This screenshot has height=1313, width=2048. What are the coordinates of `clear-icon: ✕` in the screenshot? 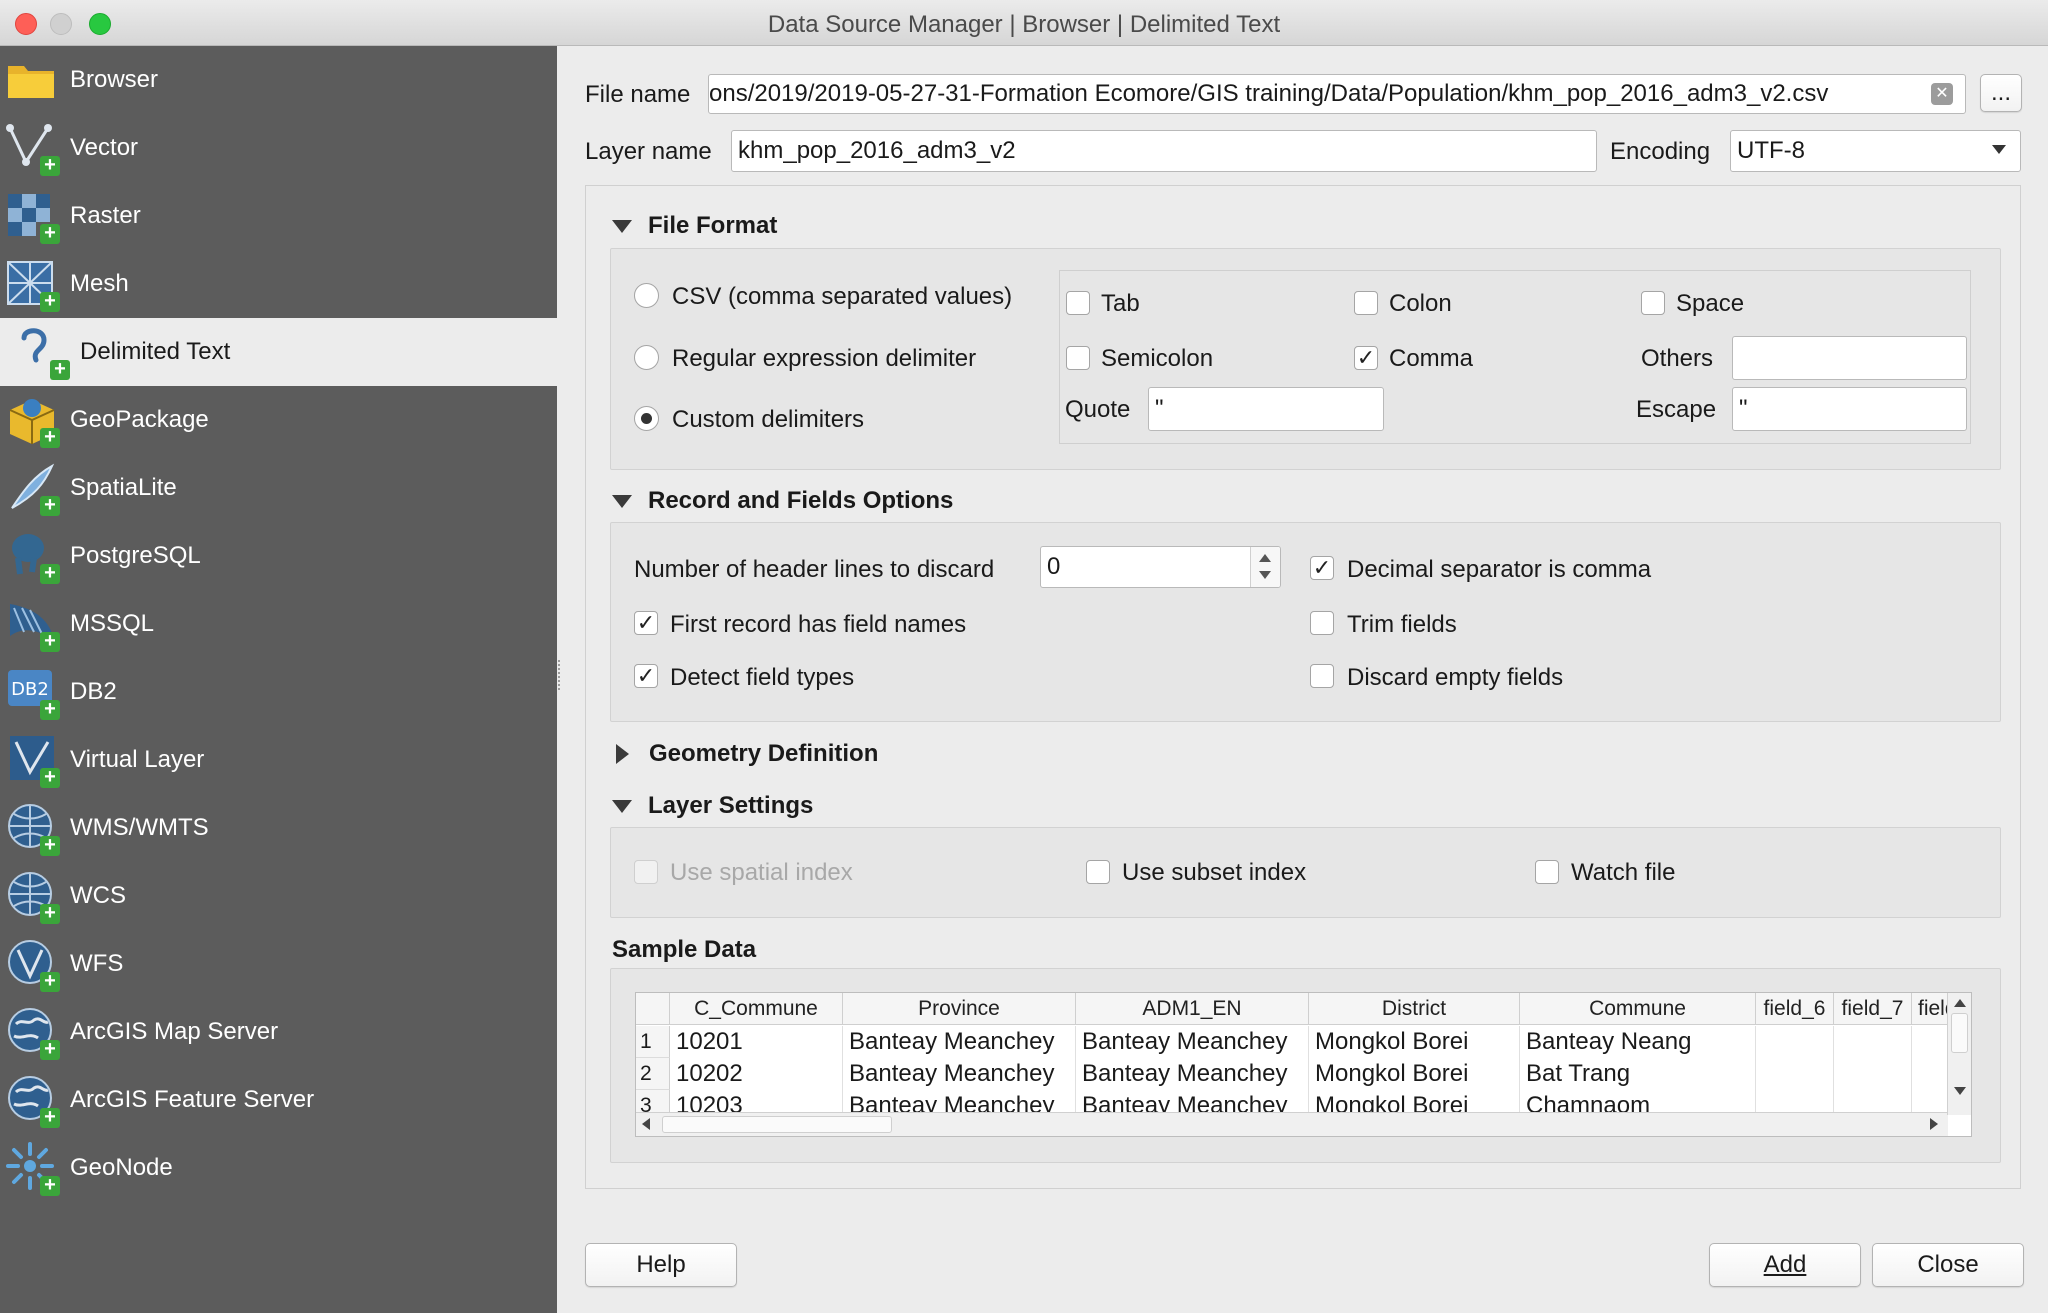 It's located at (1942, 94).